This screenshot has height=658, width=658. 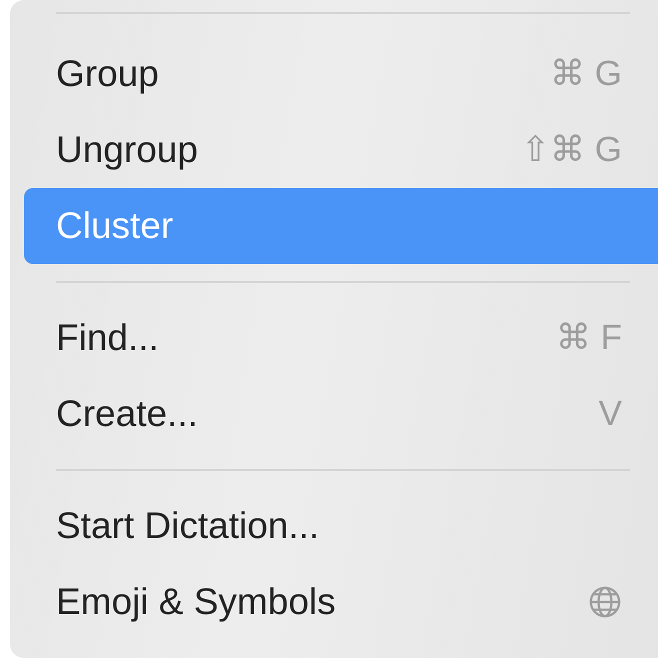 I want to click on menu-item: Create... V, so click(x=341, y=414).